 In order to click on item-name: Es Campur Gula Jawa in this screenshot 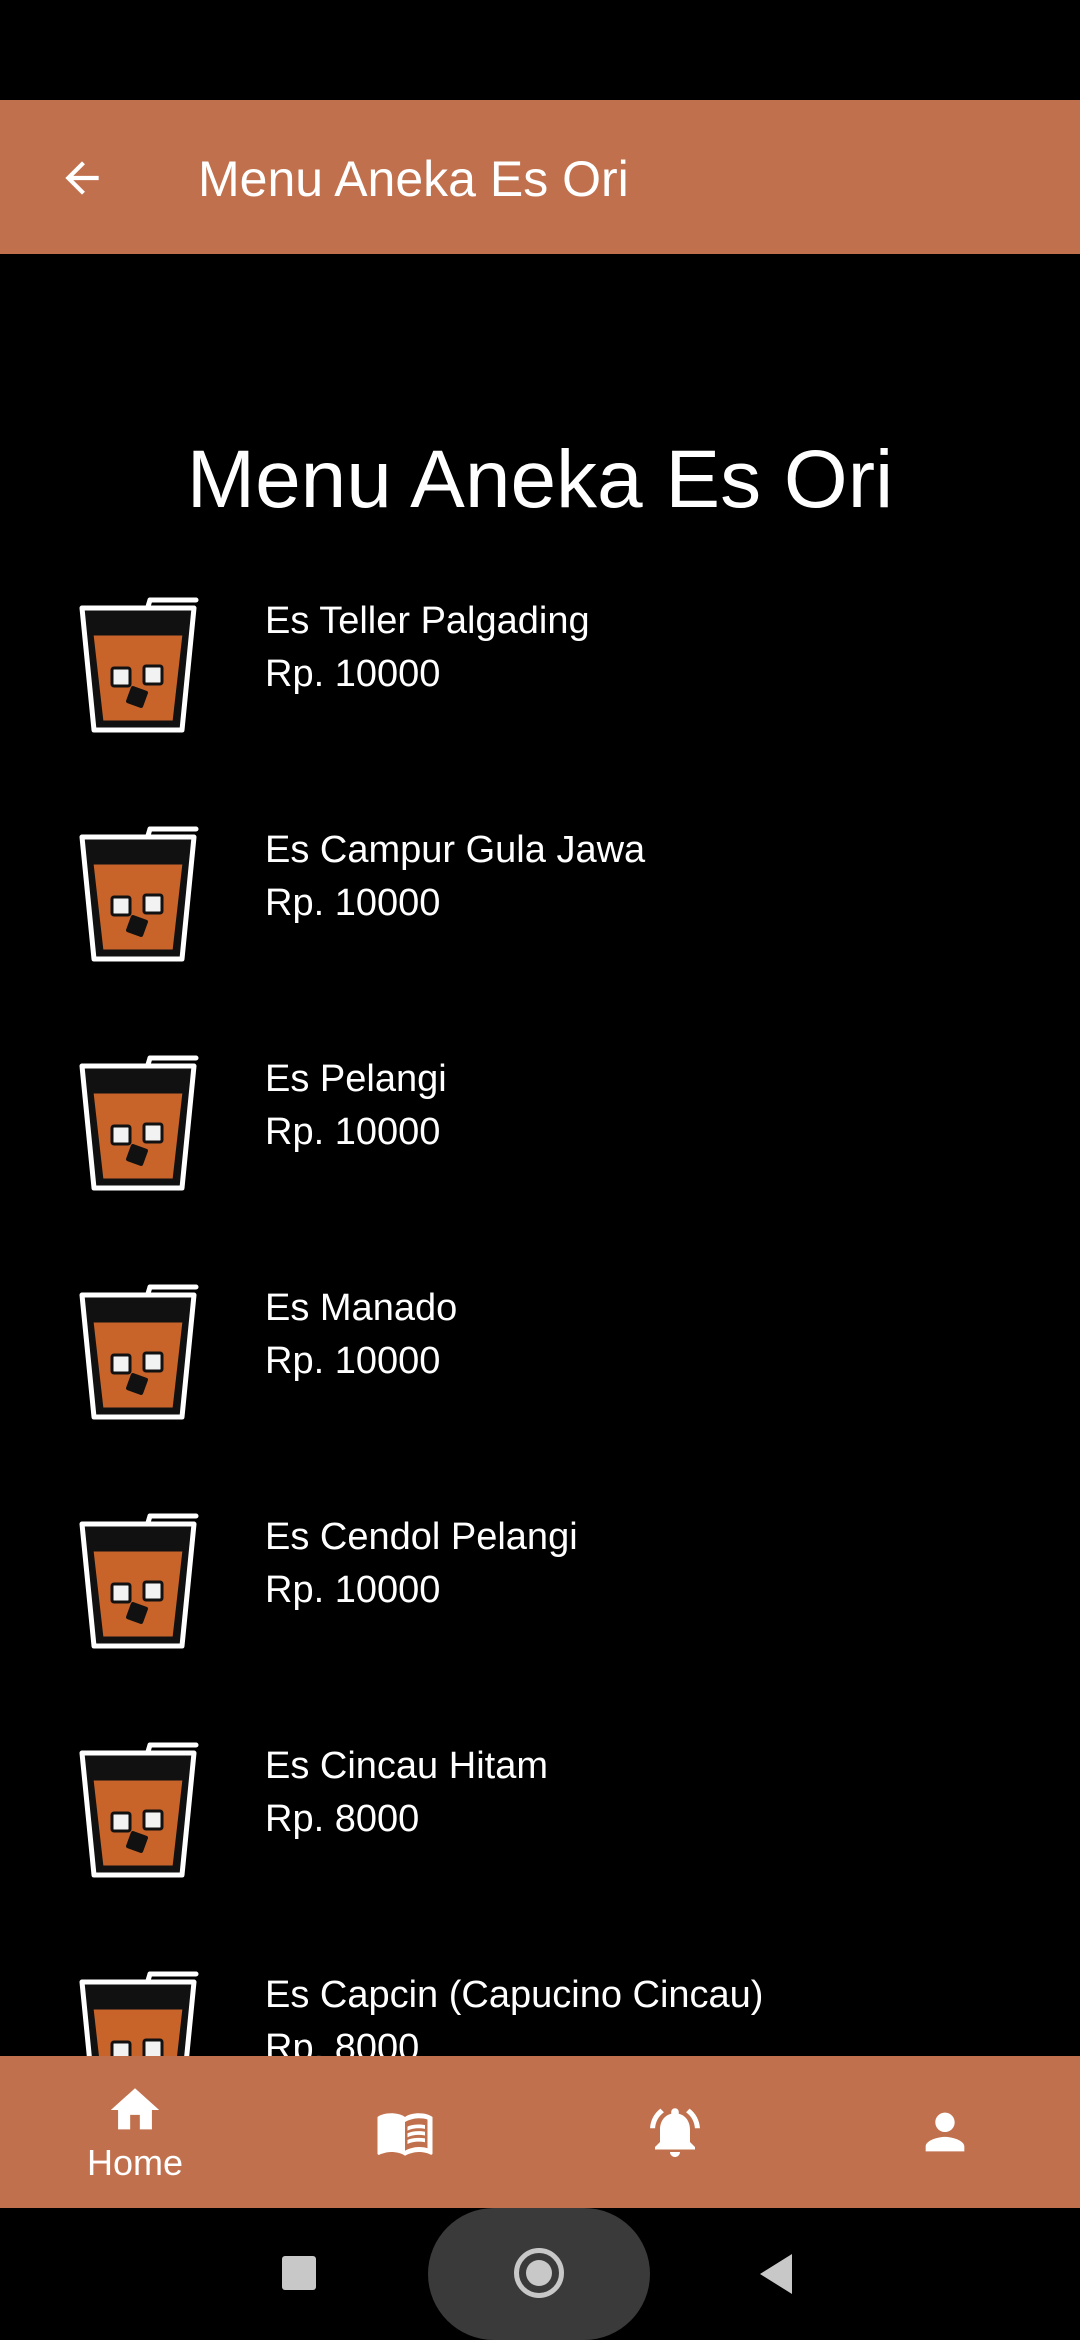, I will do `click(455, 850)`.